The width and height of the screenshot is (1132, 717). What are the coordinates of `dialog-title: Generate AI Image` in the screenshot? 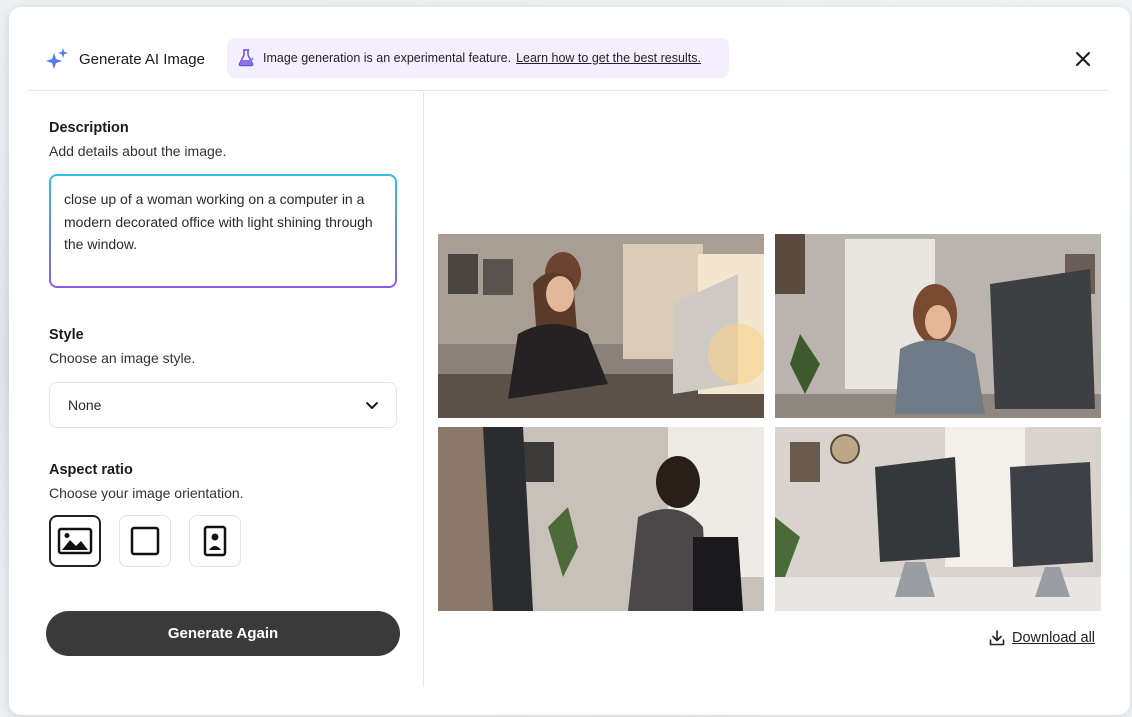 It's located at (142, 59).